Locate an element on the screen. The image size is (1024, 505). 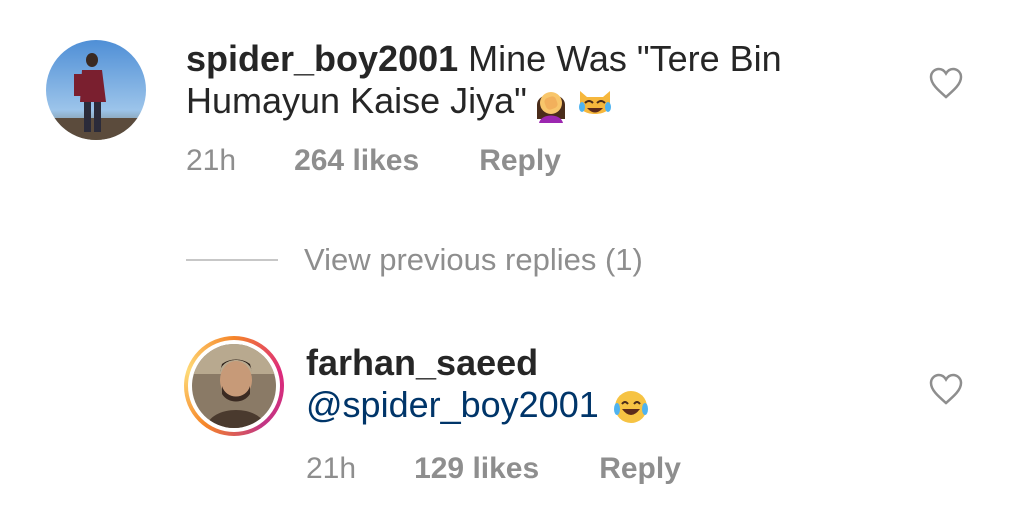
replies-divider is located at coordinates (232, 260).